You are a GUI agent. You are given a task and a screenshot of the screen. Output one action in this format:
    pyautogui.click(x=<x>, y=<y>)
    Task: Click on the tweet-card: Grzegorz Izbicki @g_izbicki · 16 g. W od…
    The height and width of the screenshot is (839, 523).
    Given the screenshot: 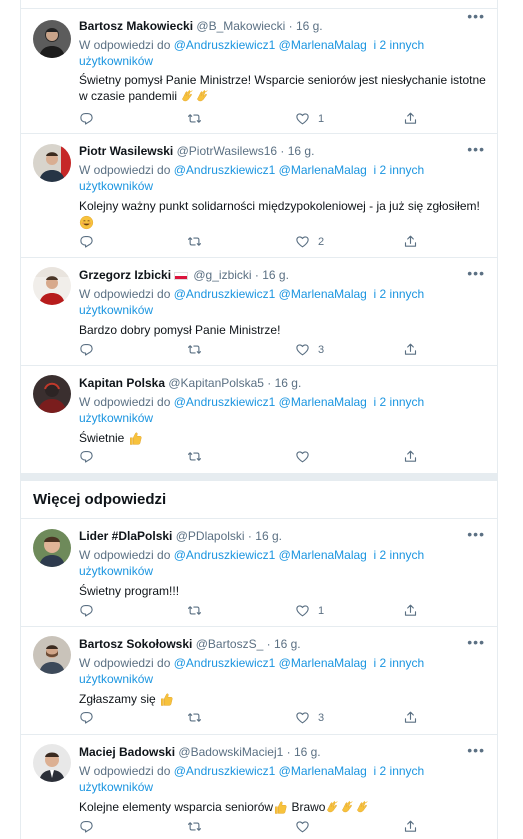 What is the action you would take?
    pyautogui.click(x=259, y=312)
    